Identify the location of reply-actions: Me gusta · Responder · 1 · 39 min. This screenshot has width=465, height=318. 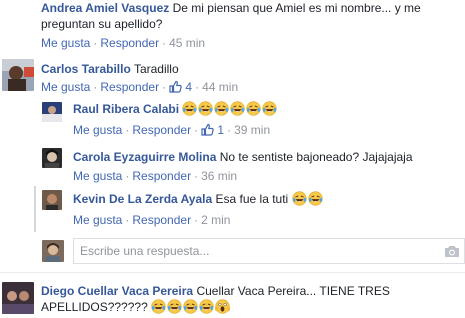
(171, 131).